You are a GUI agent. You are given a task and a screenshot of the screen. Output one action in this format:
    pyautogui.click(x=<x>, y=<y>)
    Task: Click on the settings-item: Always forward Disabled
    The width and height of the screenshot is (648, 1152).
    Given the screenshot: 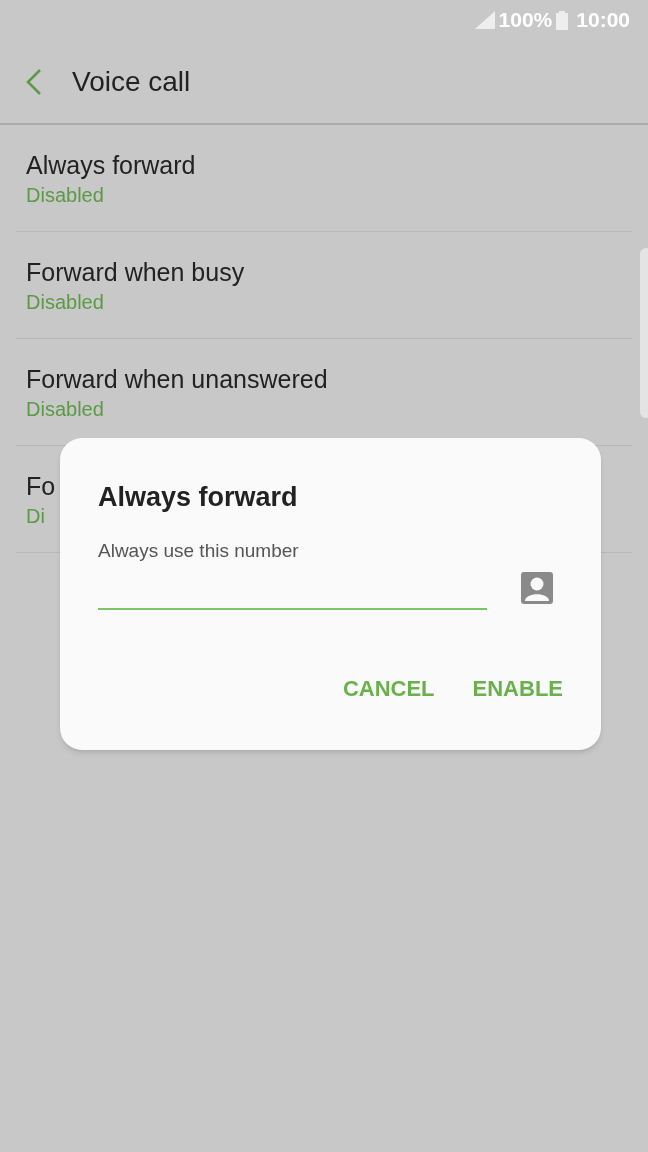 What is the action you would take?
    pyautogui.click(x=324, y=178)
    